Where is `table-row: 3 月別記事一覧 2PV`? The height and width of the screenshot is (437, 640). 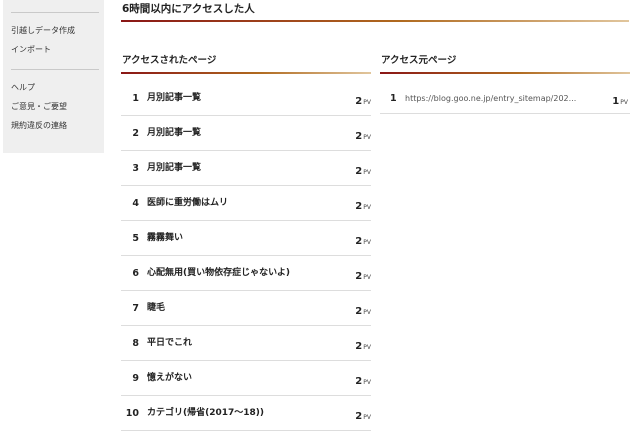 table-row: 3 月別記事一覧 2PV is located at coordinates (246, 168).